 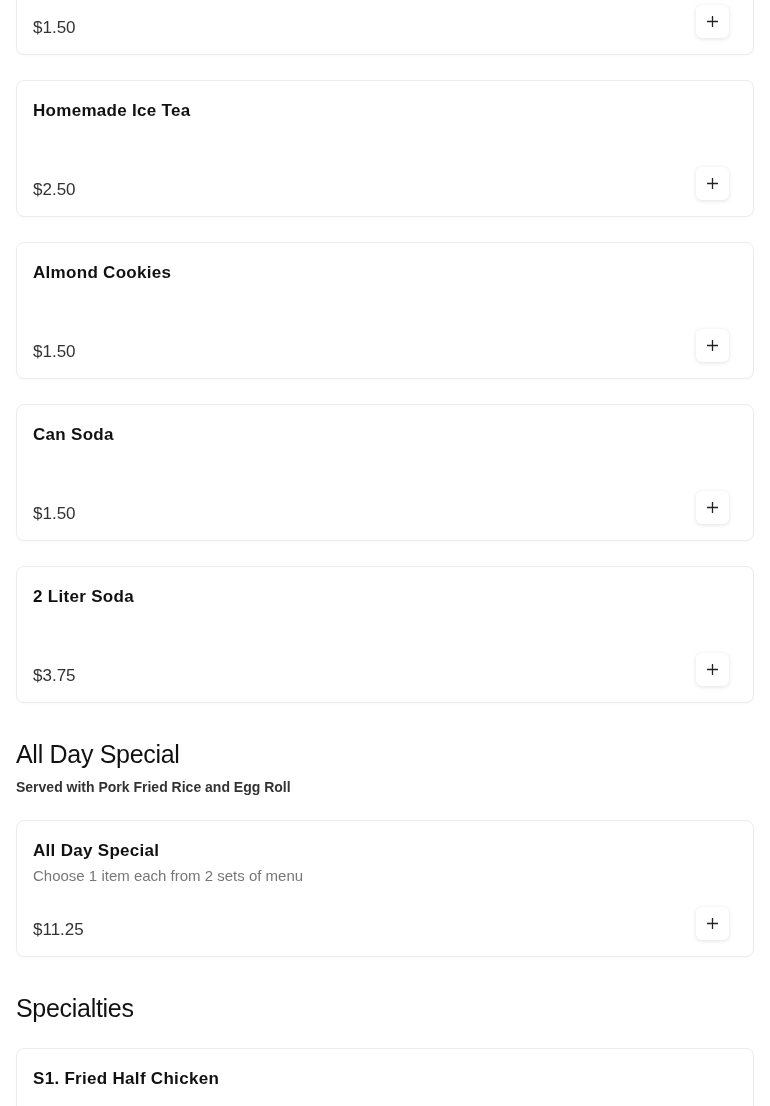 I want to click on menu-item-card: All Day Special Choose 1 item each from 2 sets of menu $11.25, so click(x=385, y=888).